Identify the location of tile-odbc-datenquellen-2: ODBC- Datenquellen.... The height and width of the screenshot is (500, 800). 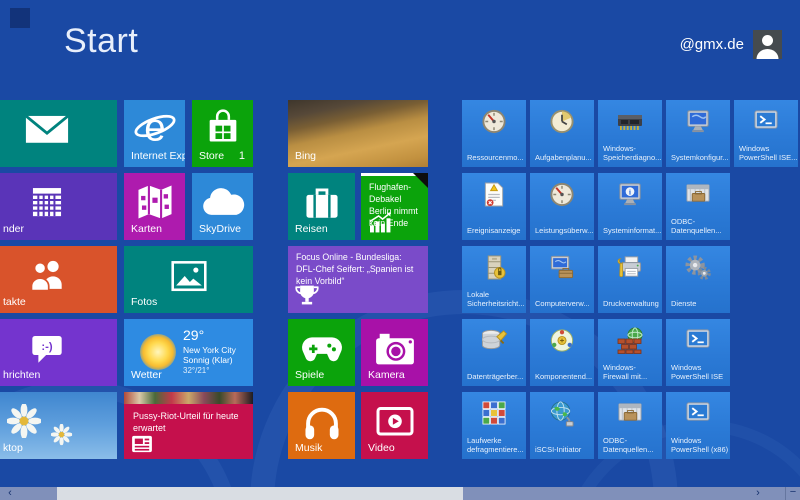
(630, 425).